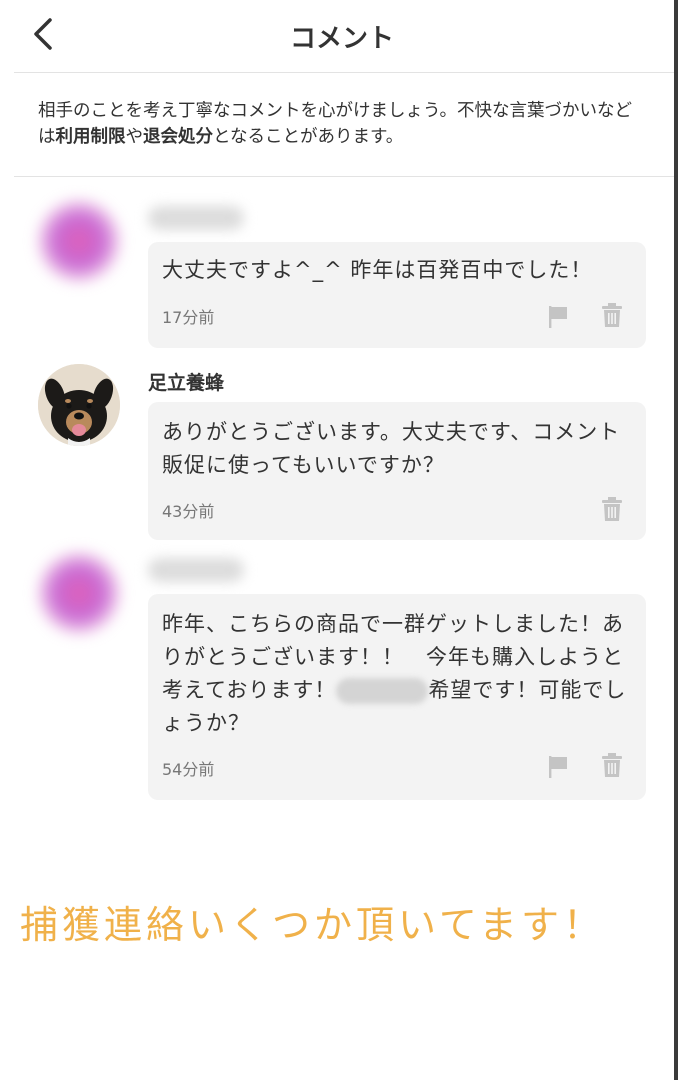 This screenshot has width=690, height=1080. What do you see at coordinates (676, 540) in the screenshot?
I see `window-edge` at bounding box center [676, 540].